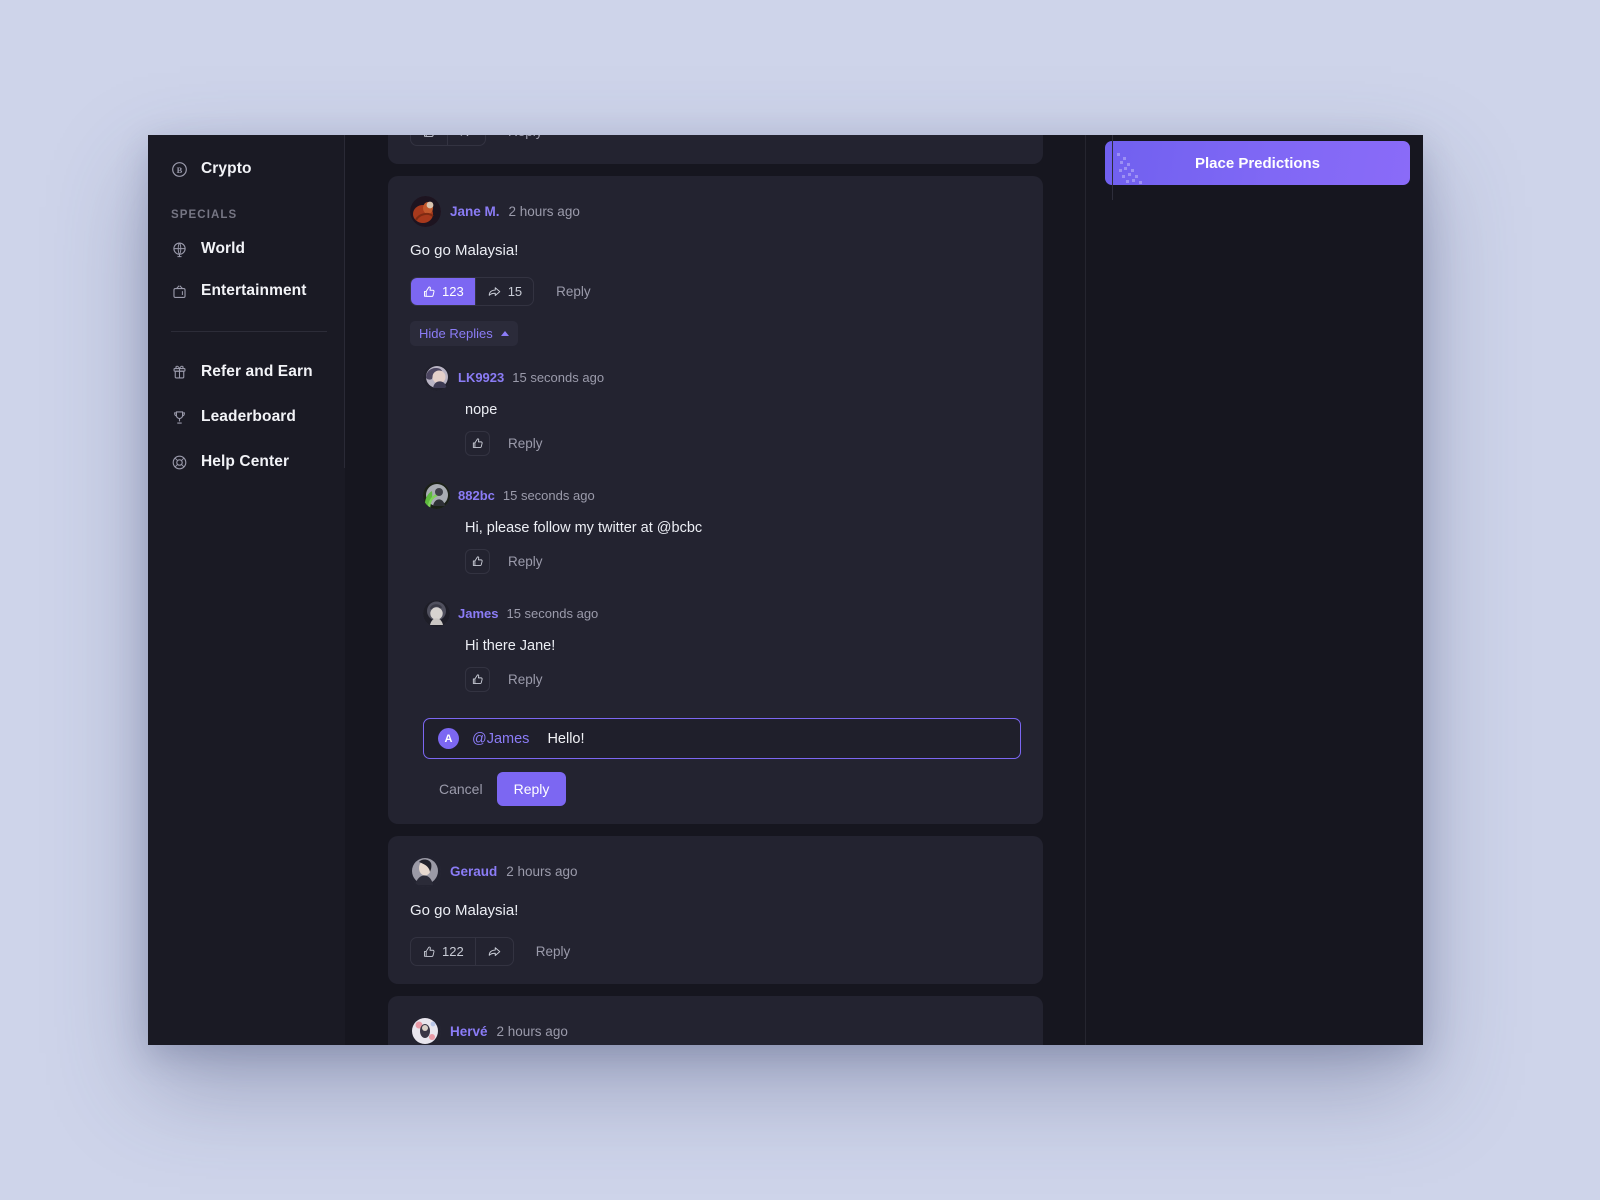 This screenshot has width=1600, height=1200. What do you see at coordinates (715, 291) in the screenshot?
I see `comment-actions: 123 15 Reply` at bounding box center [715, 291].